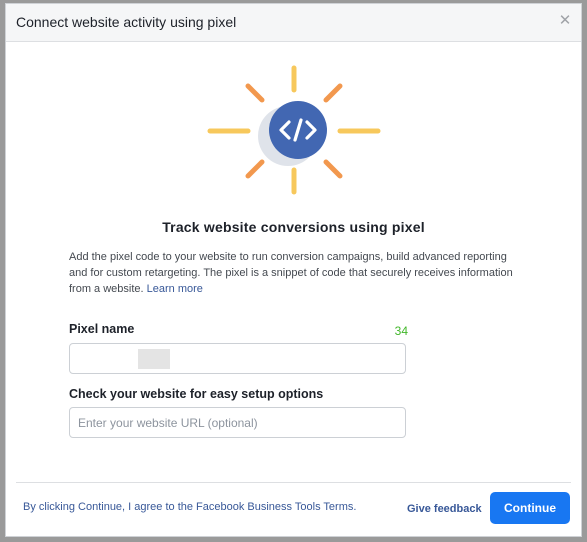 The image size is (587, 542). Describe the element at coordinates (168, 423) in the screenshot. I see `website-url-placeholder: Enter your website URL (optional)` at that location.